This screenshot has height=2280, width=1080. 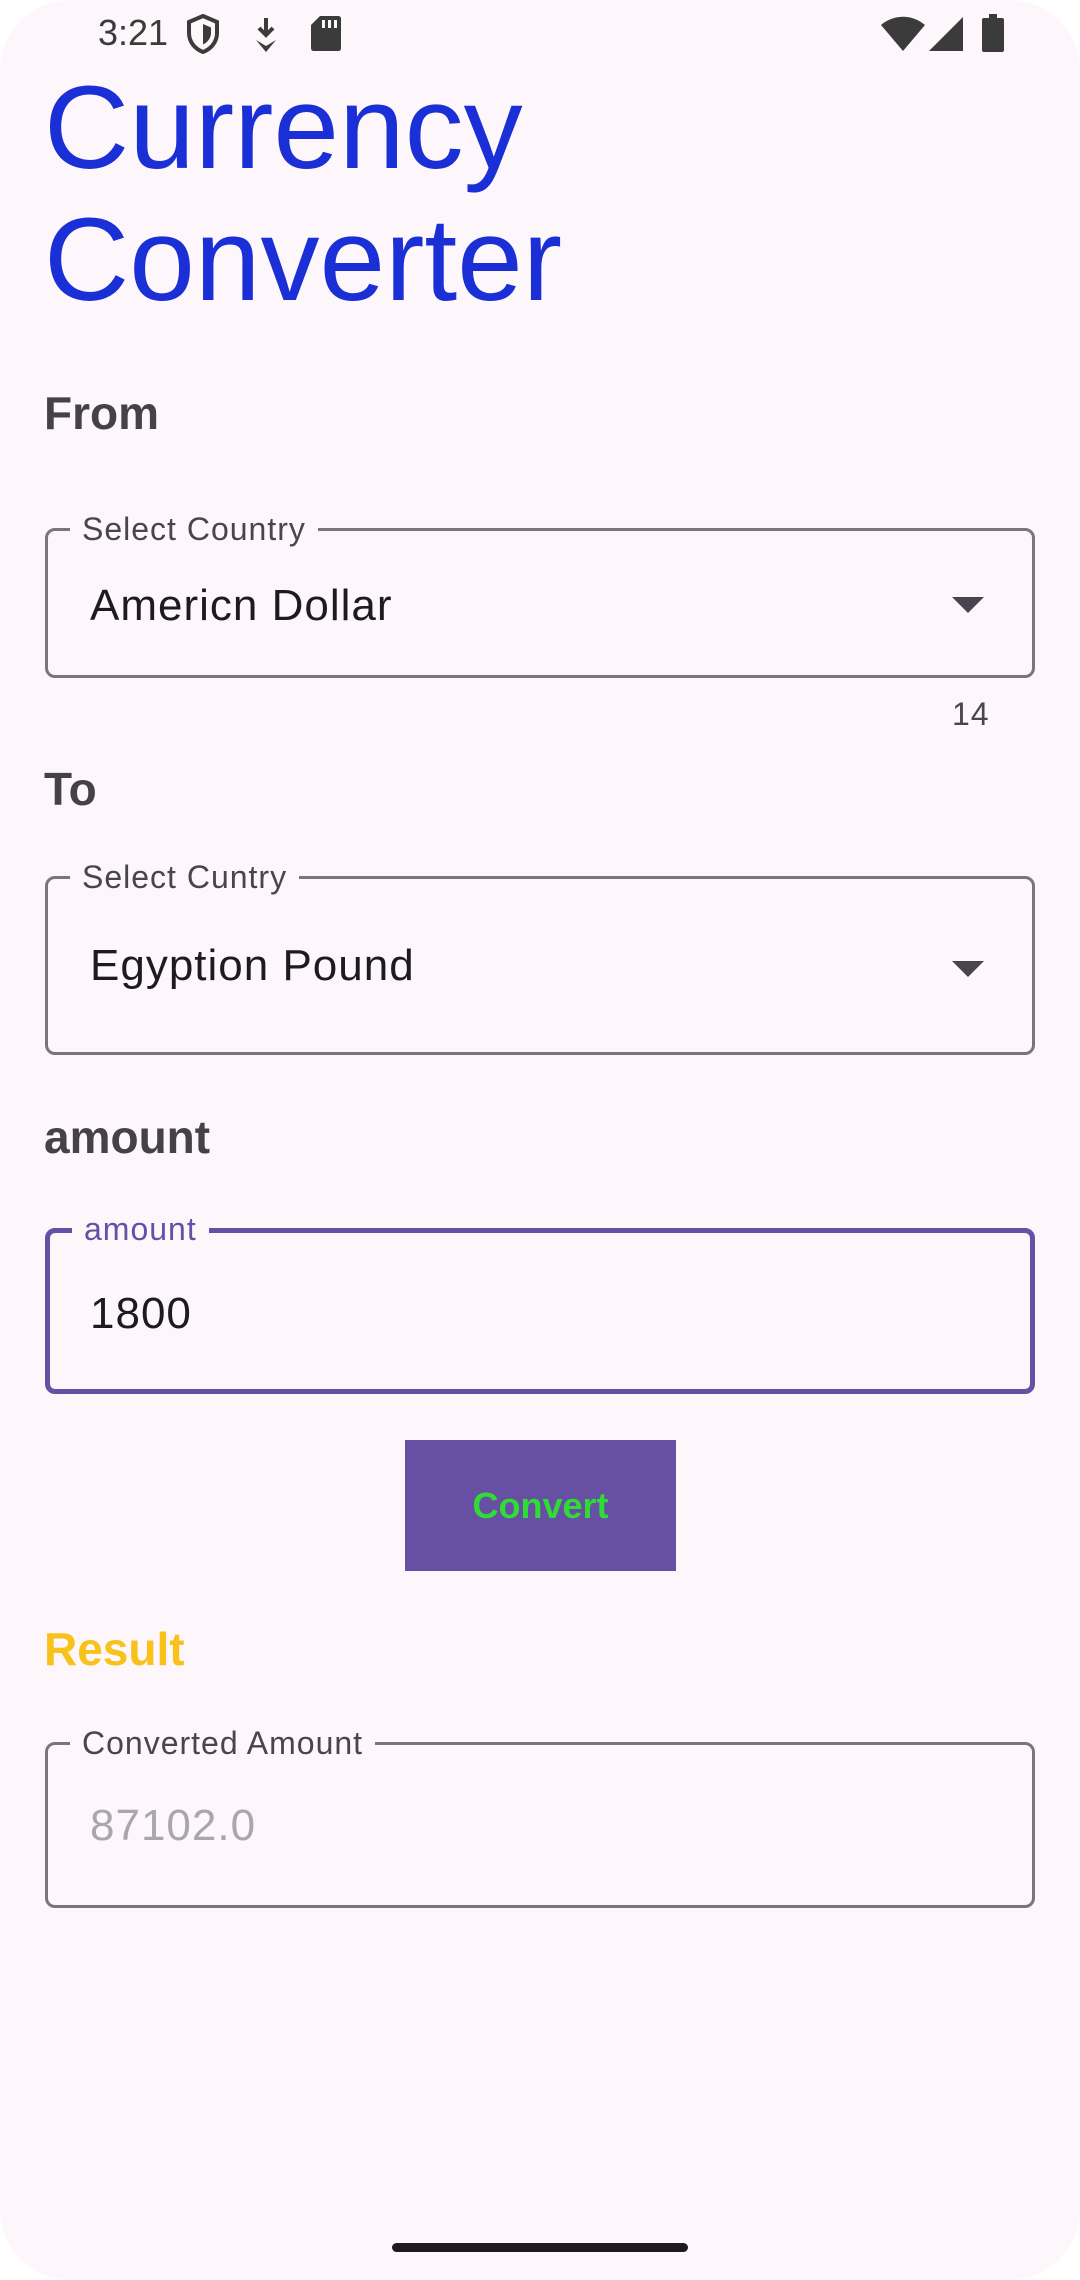 I want to click on convert-button: Convert, so click(x=540, y=1505).